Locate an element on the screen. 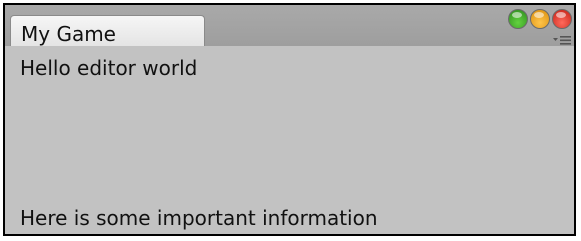 The height and width of the screenshot is (241, 581). minimize-button is located at coordinates (540, 19).